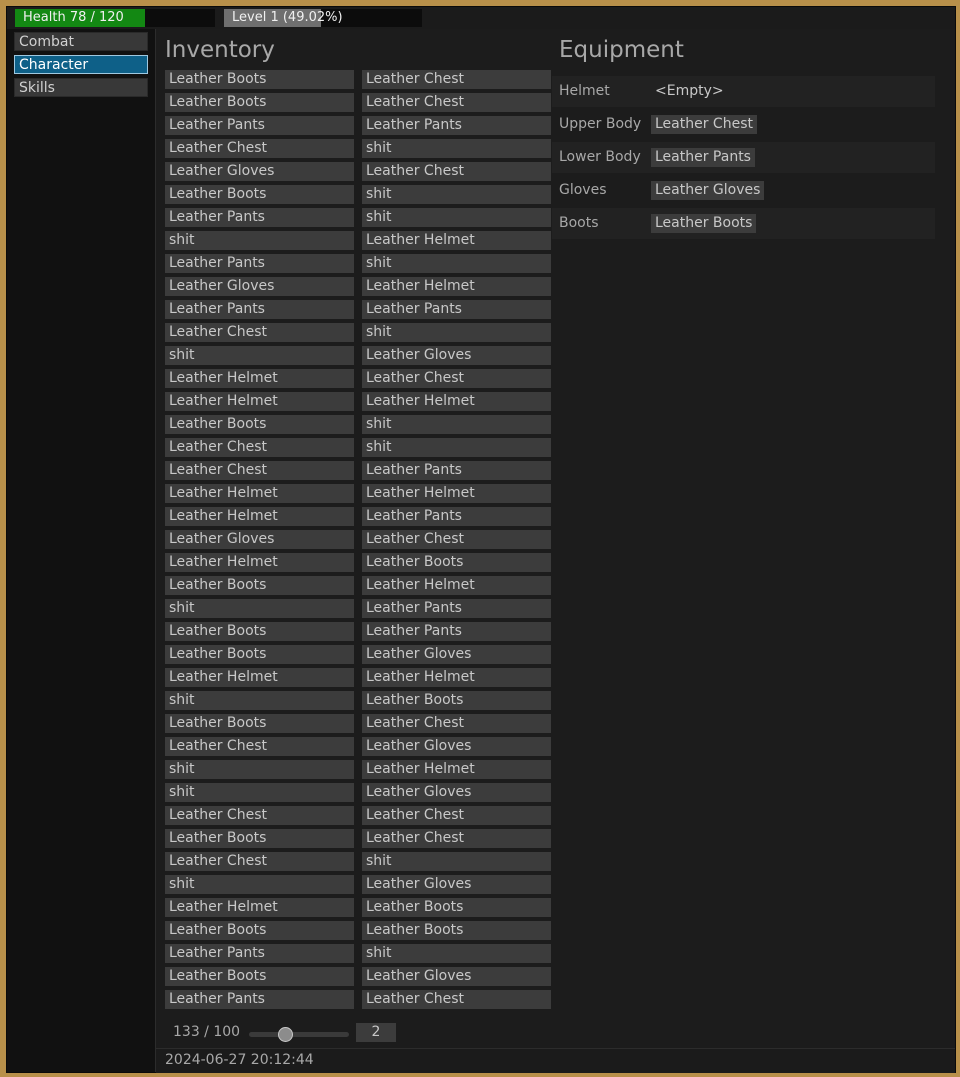  I want to click on page-number-input: 2, so click(376, 1032).